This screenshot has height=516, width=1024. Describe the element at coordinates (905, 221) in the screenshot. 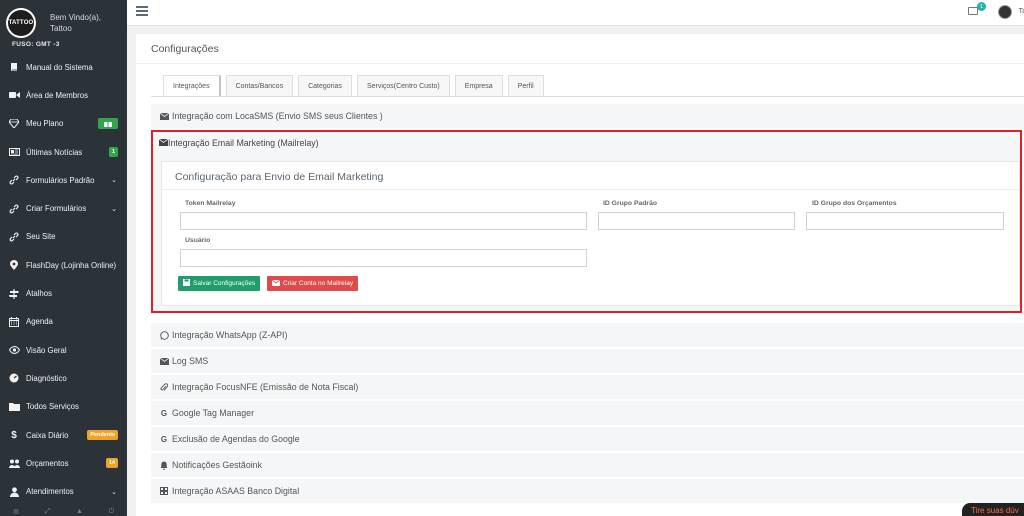

I see `grupo-orcamentos-input` at that location.